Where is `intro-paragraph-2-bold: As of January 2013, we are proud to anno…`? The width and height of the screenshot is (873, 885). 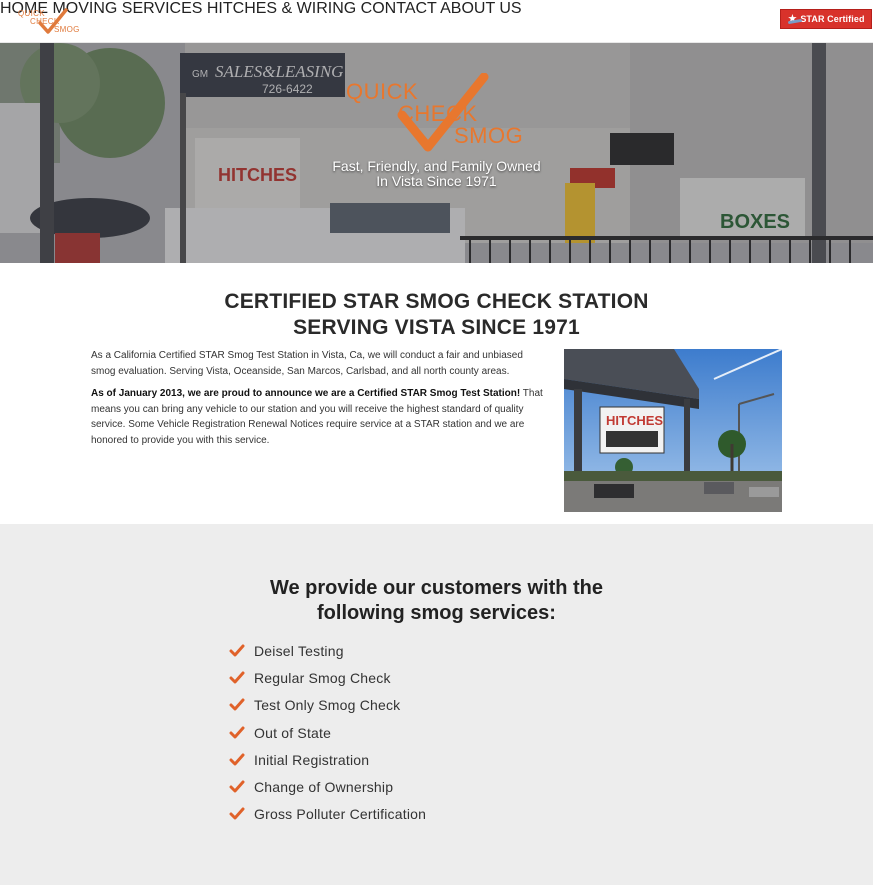 intro-paragraph-2-bold: As of January 2013, we are proud to anno… is located at coordinates (306, 393).